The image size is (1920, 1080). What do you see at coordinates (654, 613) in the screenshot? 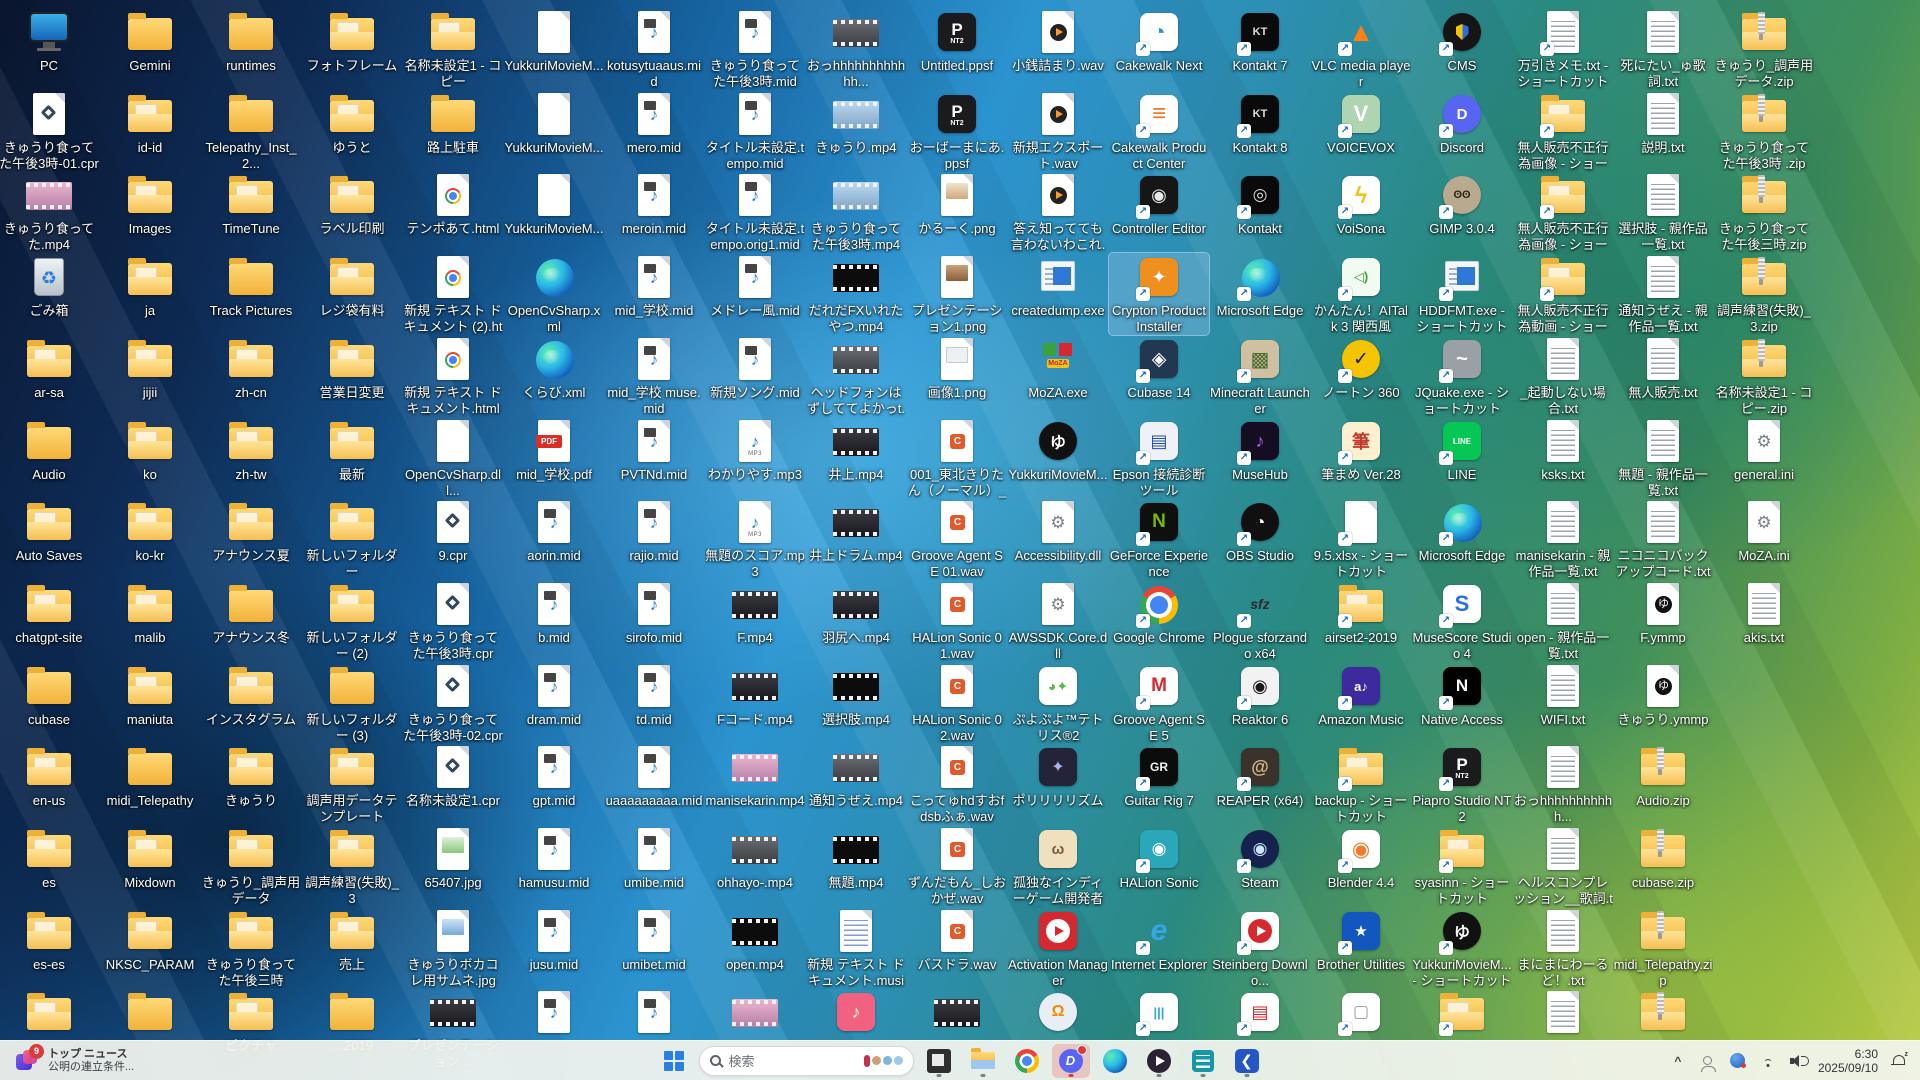
I see `desktop-icon: ♪ sirofo.mid` at bounding box center [654, 613].